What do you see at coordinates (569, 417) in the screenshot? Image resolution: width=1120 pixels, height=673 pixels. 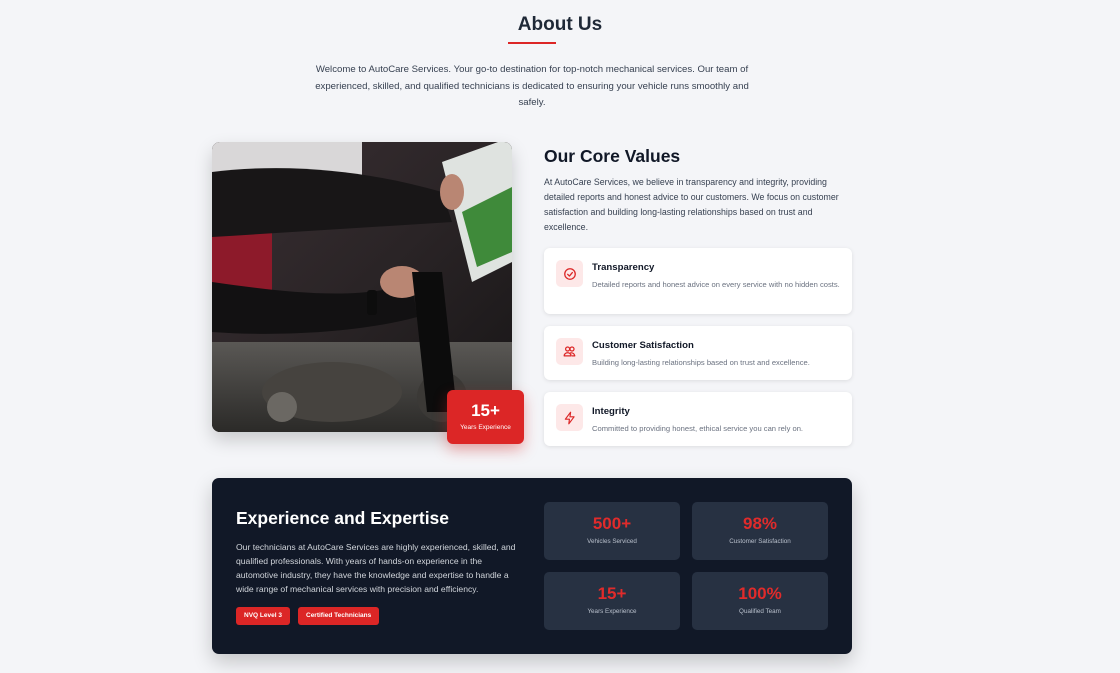 I see `lightning-icon` at bounding box center [569, 417].